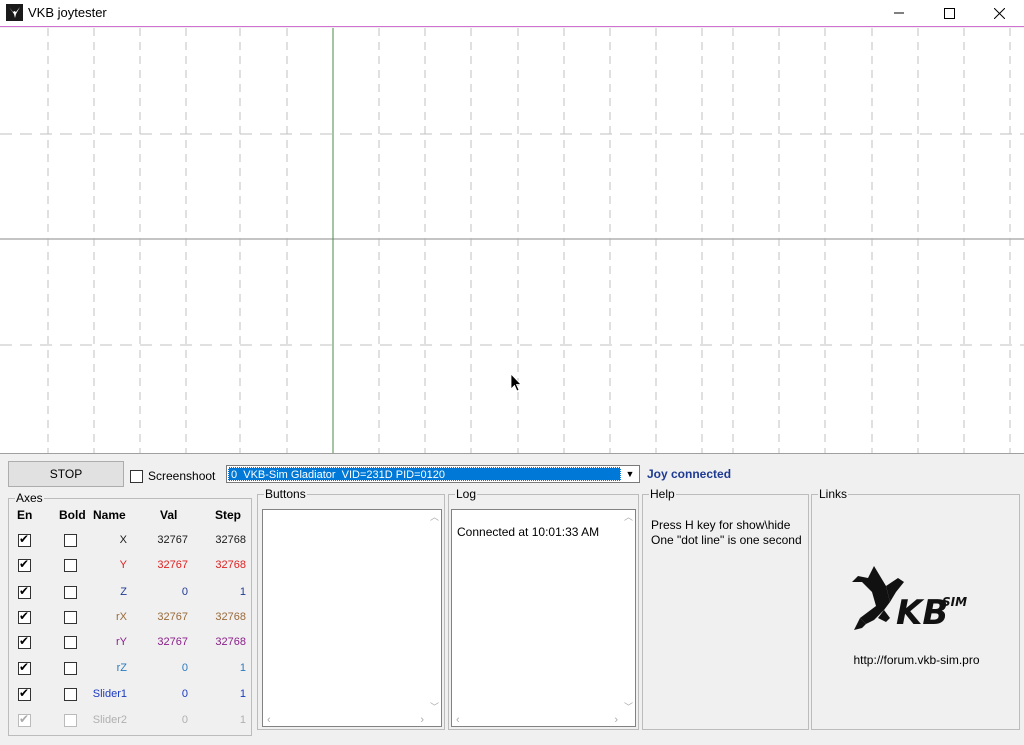 The width and height of the screenshot is (1024, 745). Describe the element at coordinates (726, 540) in the screenshot. I see `help-line-2: One "dot line" is one second` at that location.